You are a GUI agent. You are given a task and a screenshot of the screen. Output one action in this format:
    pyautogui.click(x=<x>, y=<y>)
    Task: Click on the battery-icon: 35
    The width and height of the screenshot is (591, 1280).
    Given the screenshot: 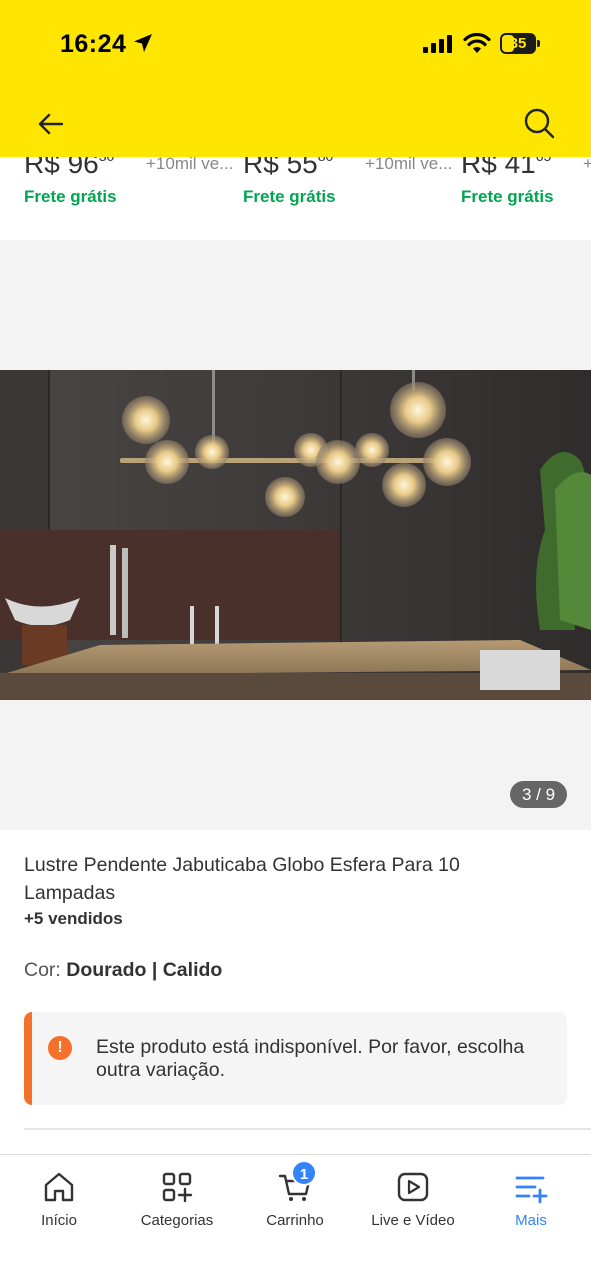 What is the action you would take?
    pyautogui.click(x=520, y=43)
    